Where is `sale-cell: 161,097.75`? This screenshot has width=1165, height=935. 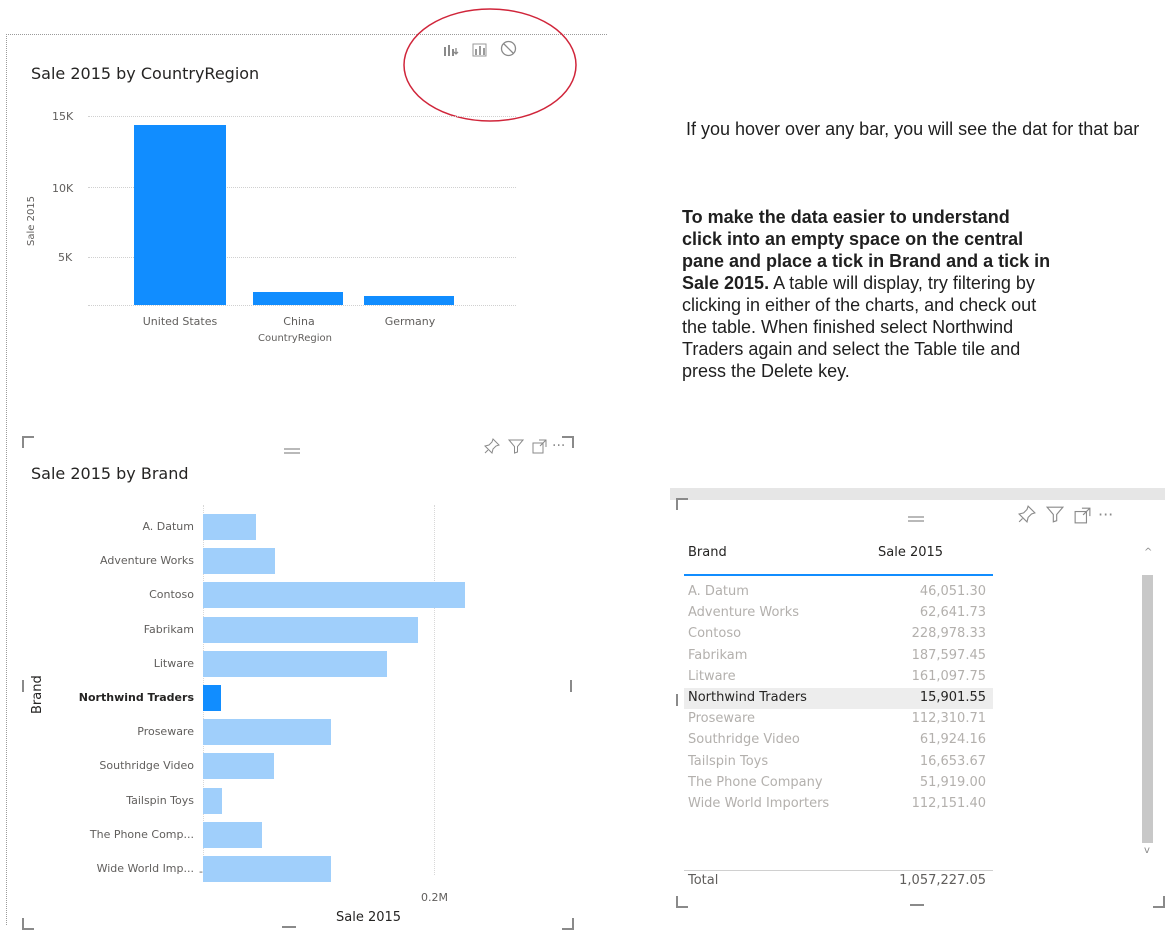 sale-cell: 161,097.75 is located at coordinates (948, 676).